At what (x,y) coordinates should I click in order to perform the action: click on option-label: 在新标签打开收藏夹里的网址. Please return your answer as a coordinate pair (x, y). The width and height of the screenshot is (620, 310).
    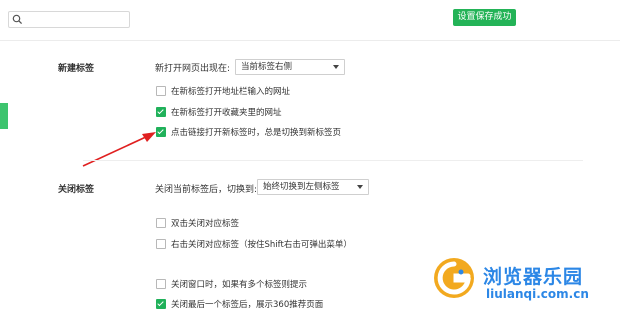
    Looking at the image, I should click on (226, 113).